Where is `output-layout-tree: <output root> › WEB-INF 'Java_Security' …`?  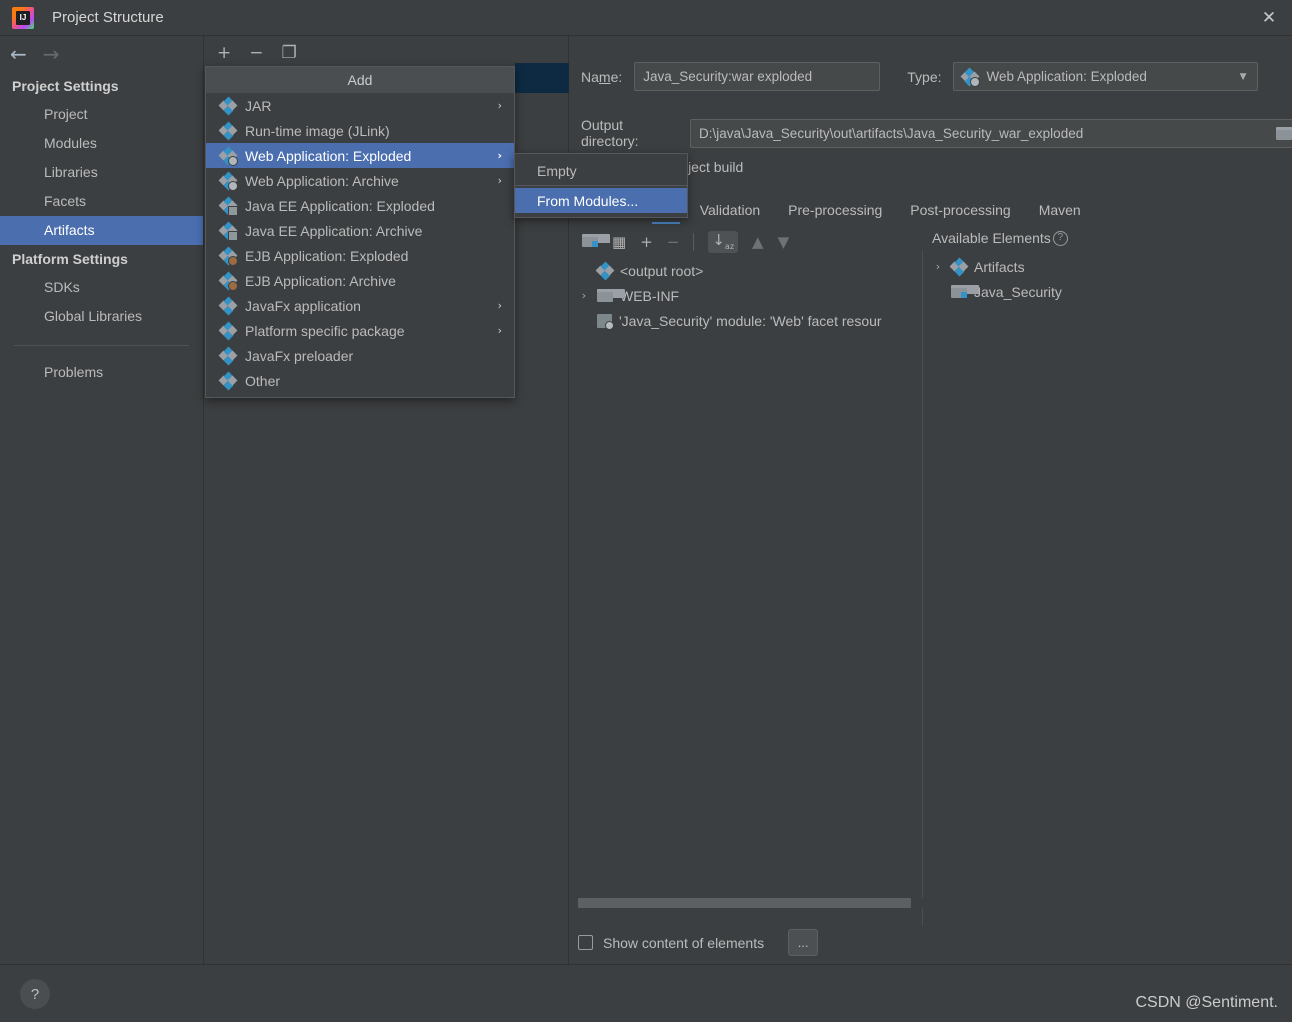
output-layout-tree: <output root> › WEB-INF 'Java_Security' … is located at coordinates (750, 295).